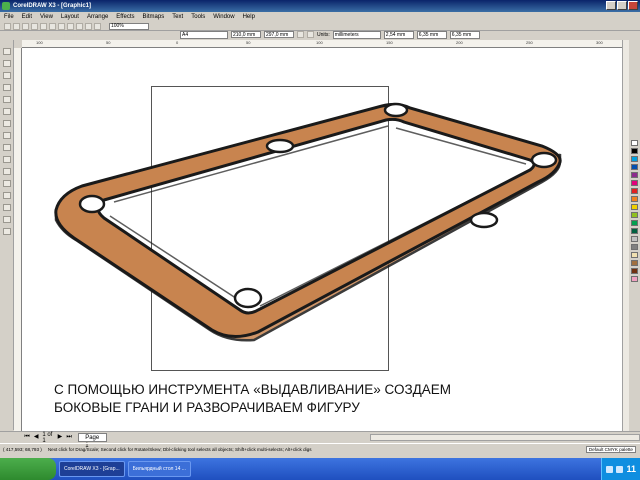 This screenshot has width=640, height=480. What do you see at coordinates (7, 183) in the screenshot?
I see `table-tool-icon` at bounding box center [7, 183].